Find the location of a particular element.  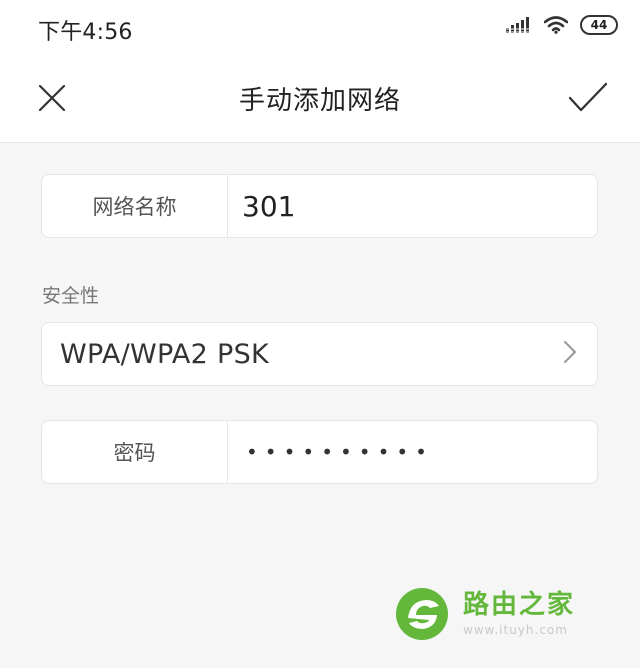

chevron-right-icon is located at coordinates (570, 354).